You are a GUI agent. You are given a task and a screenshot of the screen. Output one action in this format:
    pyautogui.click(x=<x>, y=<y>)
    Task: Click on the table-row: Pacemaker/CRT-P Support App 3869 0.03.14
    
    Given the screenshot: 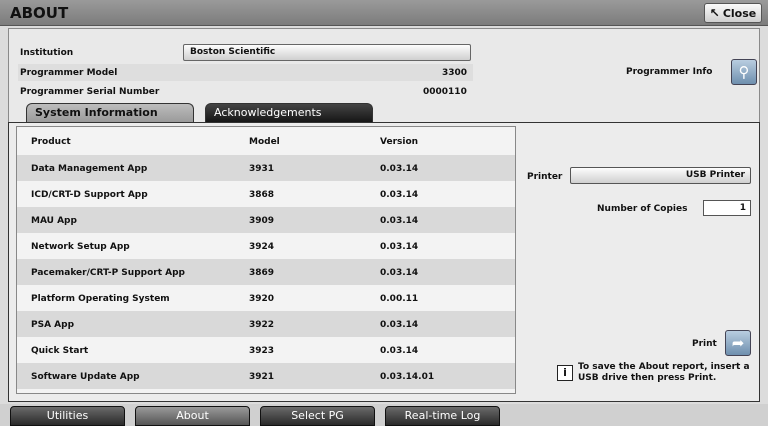 What is the action you would take?
    pyautogui.click(x=266, y=272)
    